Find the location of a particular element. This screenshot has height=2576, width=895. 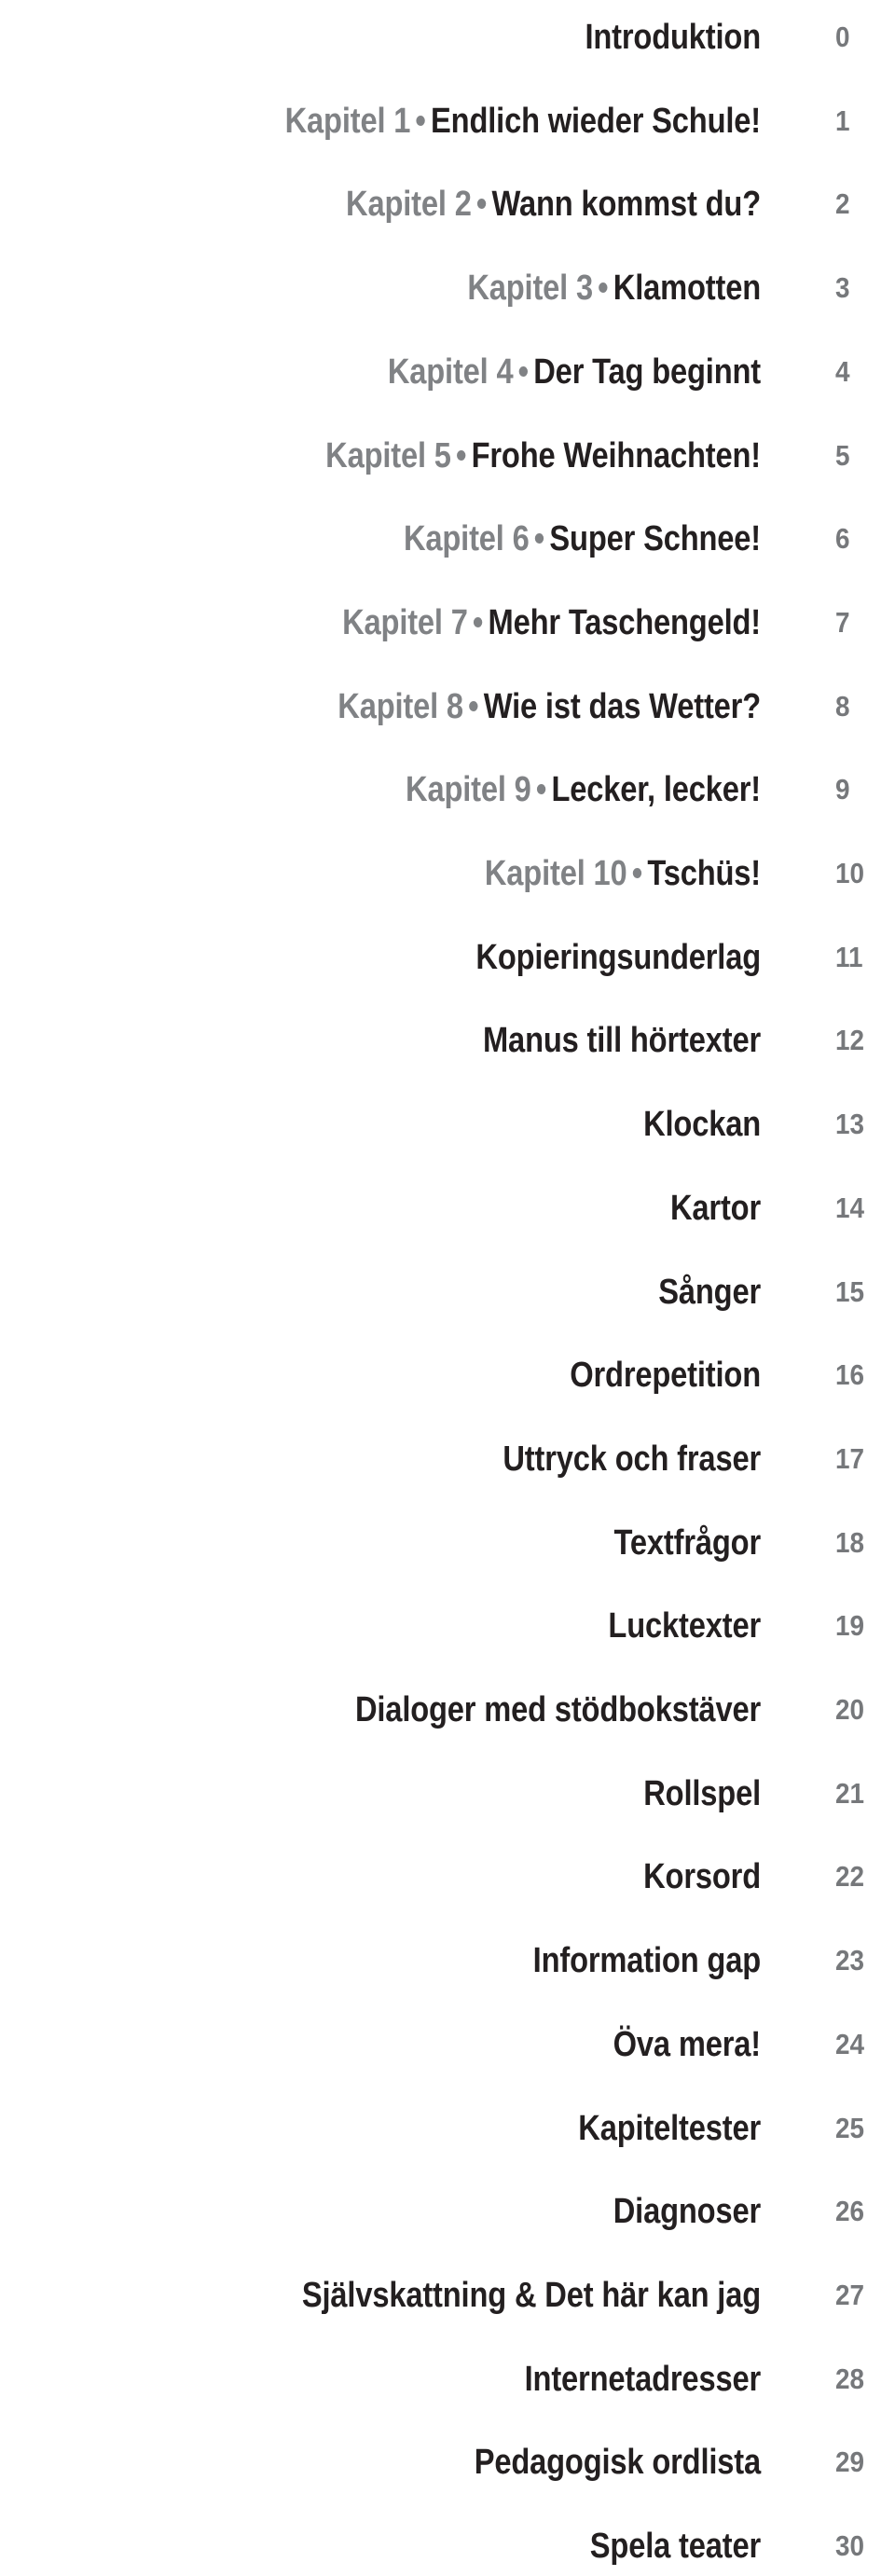

toc-entry: Spela teater 30 is located at coordinates (447, 2546).